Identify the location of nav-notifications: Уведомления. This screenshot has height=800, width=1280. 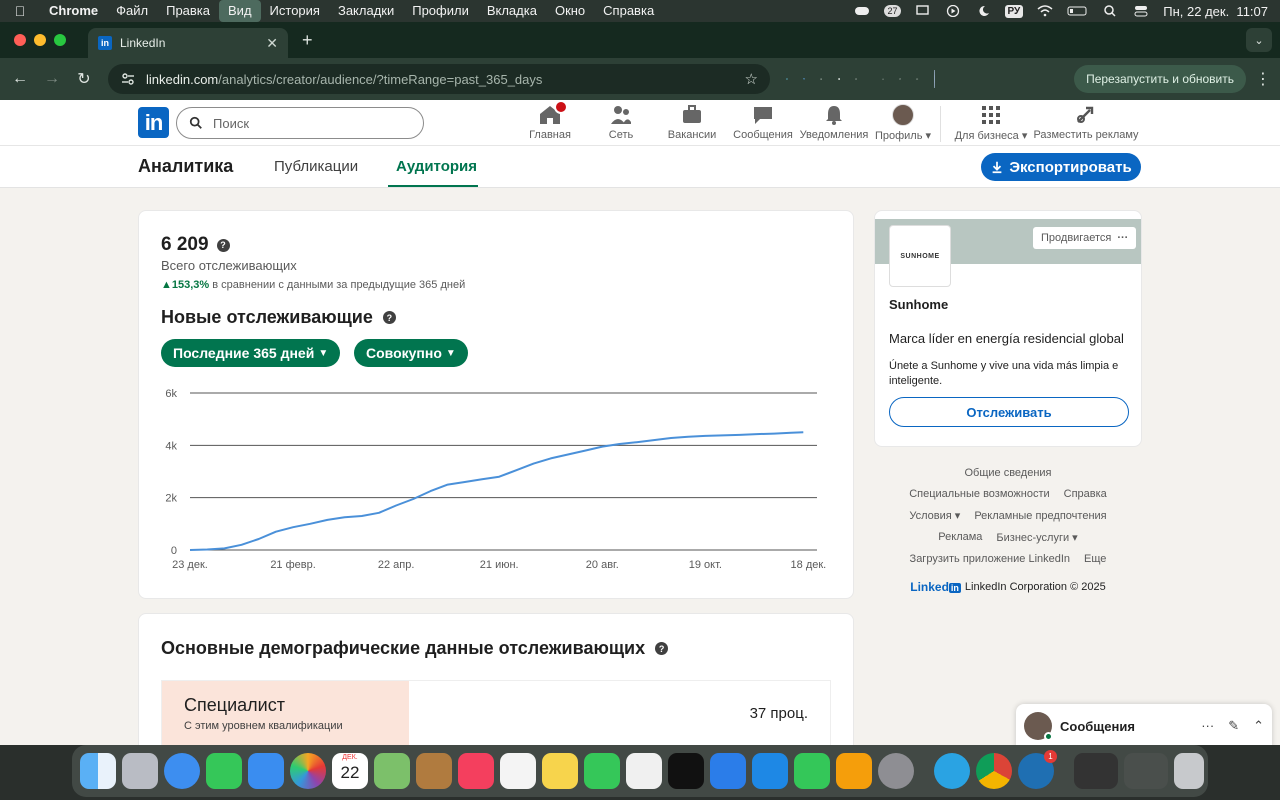
(834, 122).